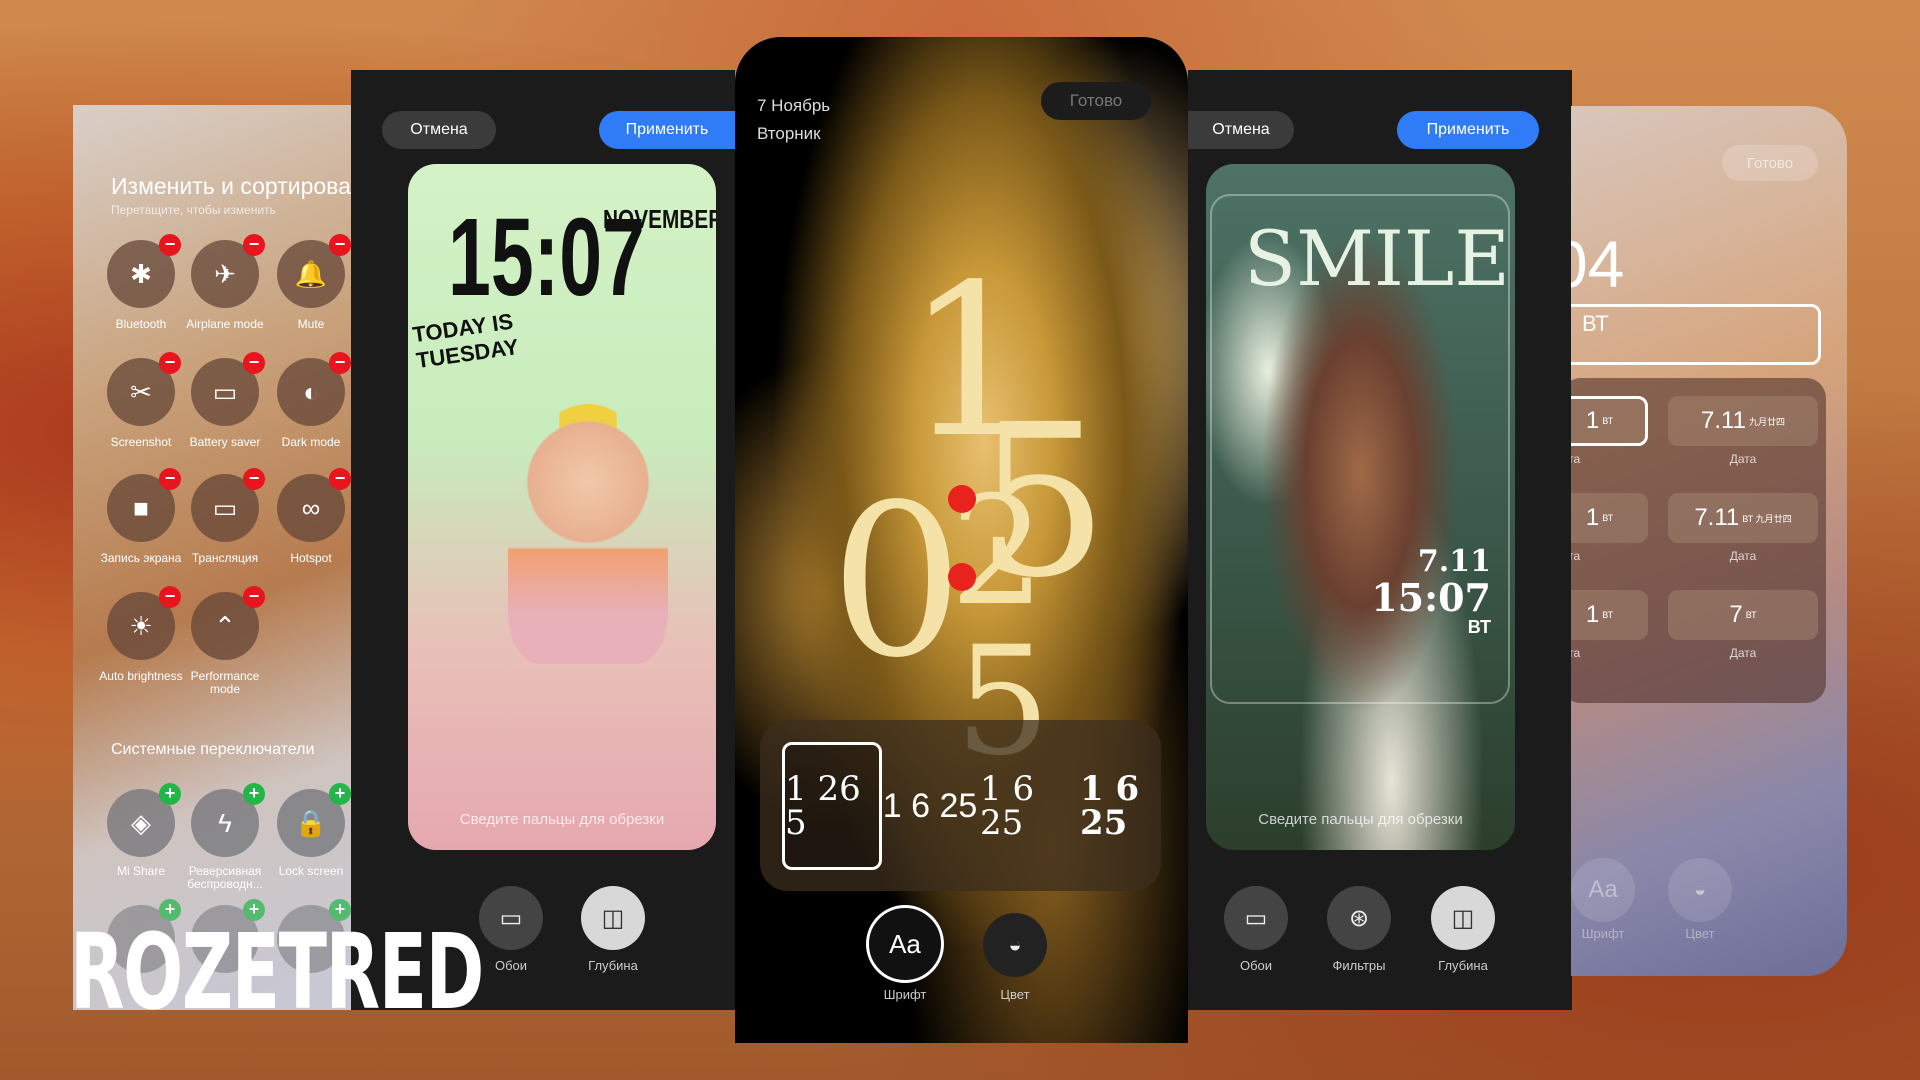  What do you see at coordinates (141, 625) in the screenshot?
I see `auto-brightness-icon: ☀` at bounding box center [141, 625].